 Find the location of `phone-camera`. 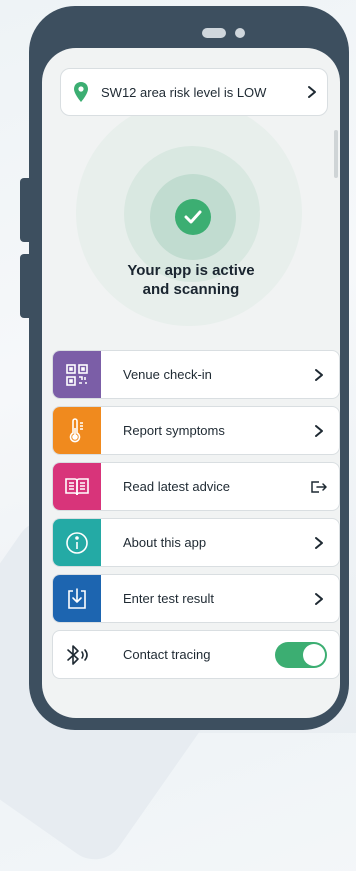

phone-camera is located at coordinates (240, 33).